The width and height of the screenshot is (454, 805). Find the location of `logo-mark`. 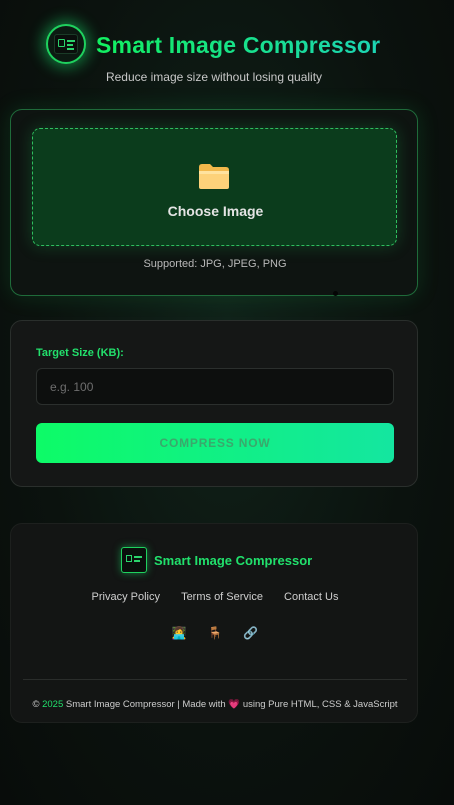

logo-mark is located at coordinates (66, 44).